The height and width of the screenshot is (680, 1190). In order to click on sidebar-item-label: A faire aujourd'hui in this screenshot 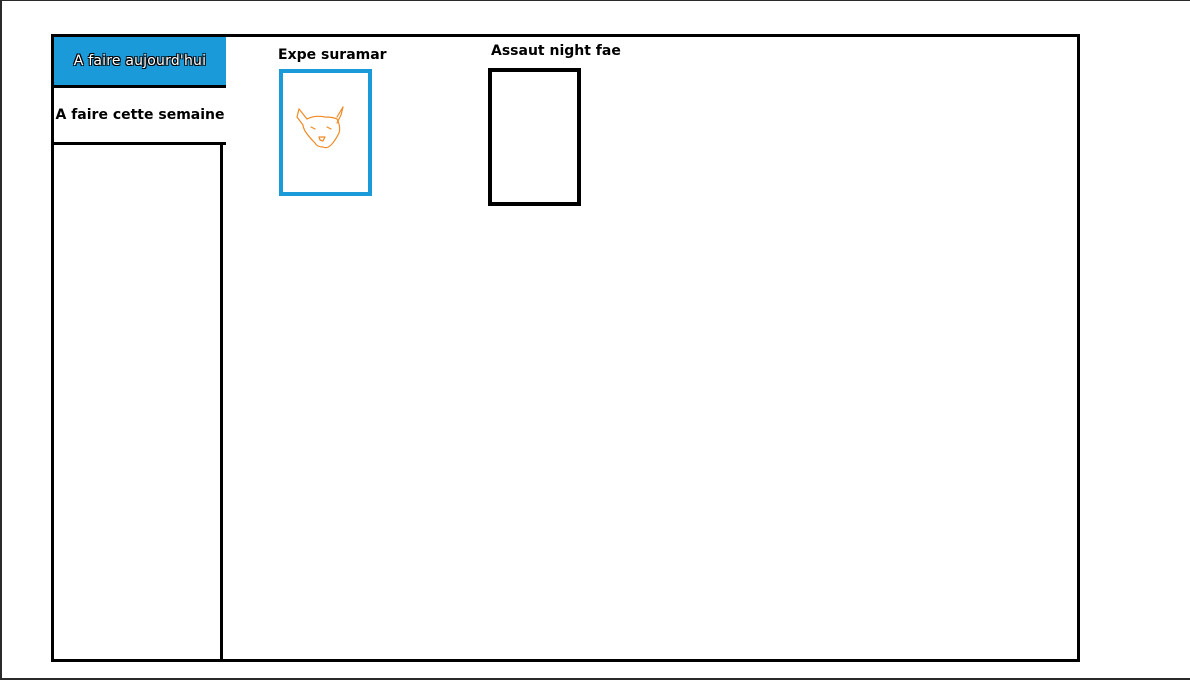, I will do `click(140, 61)`.